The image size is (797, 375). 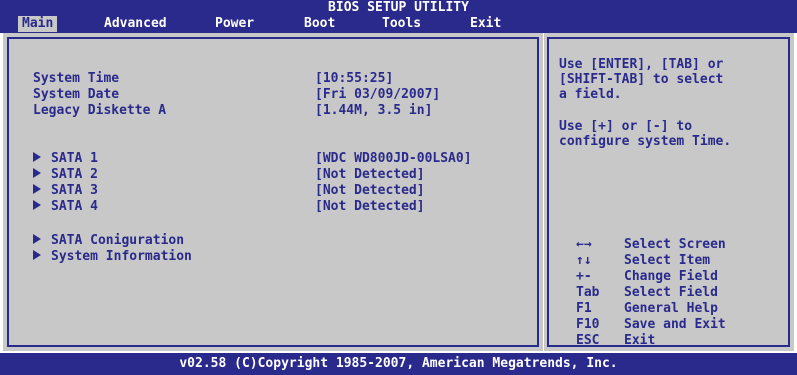 What do you see at coordinates (76, 78) in the screenshot?
I see `system-time-label: System Time` at bounding box center [76, 78].